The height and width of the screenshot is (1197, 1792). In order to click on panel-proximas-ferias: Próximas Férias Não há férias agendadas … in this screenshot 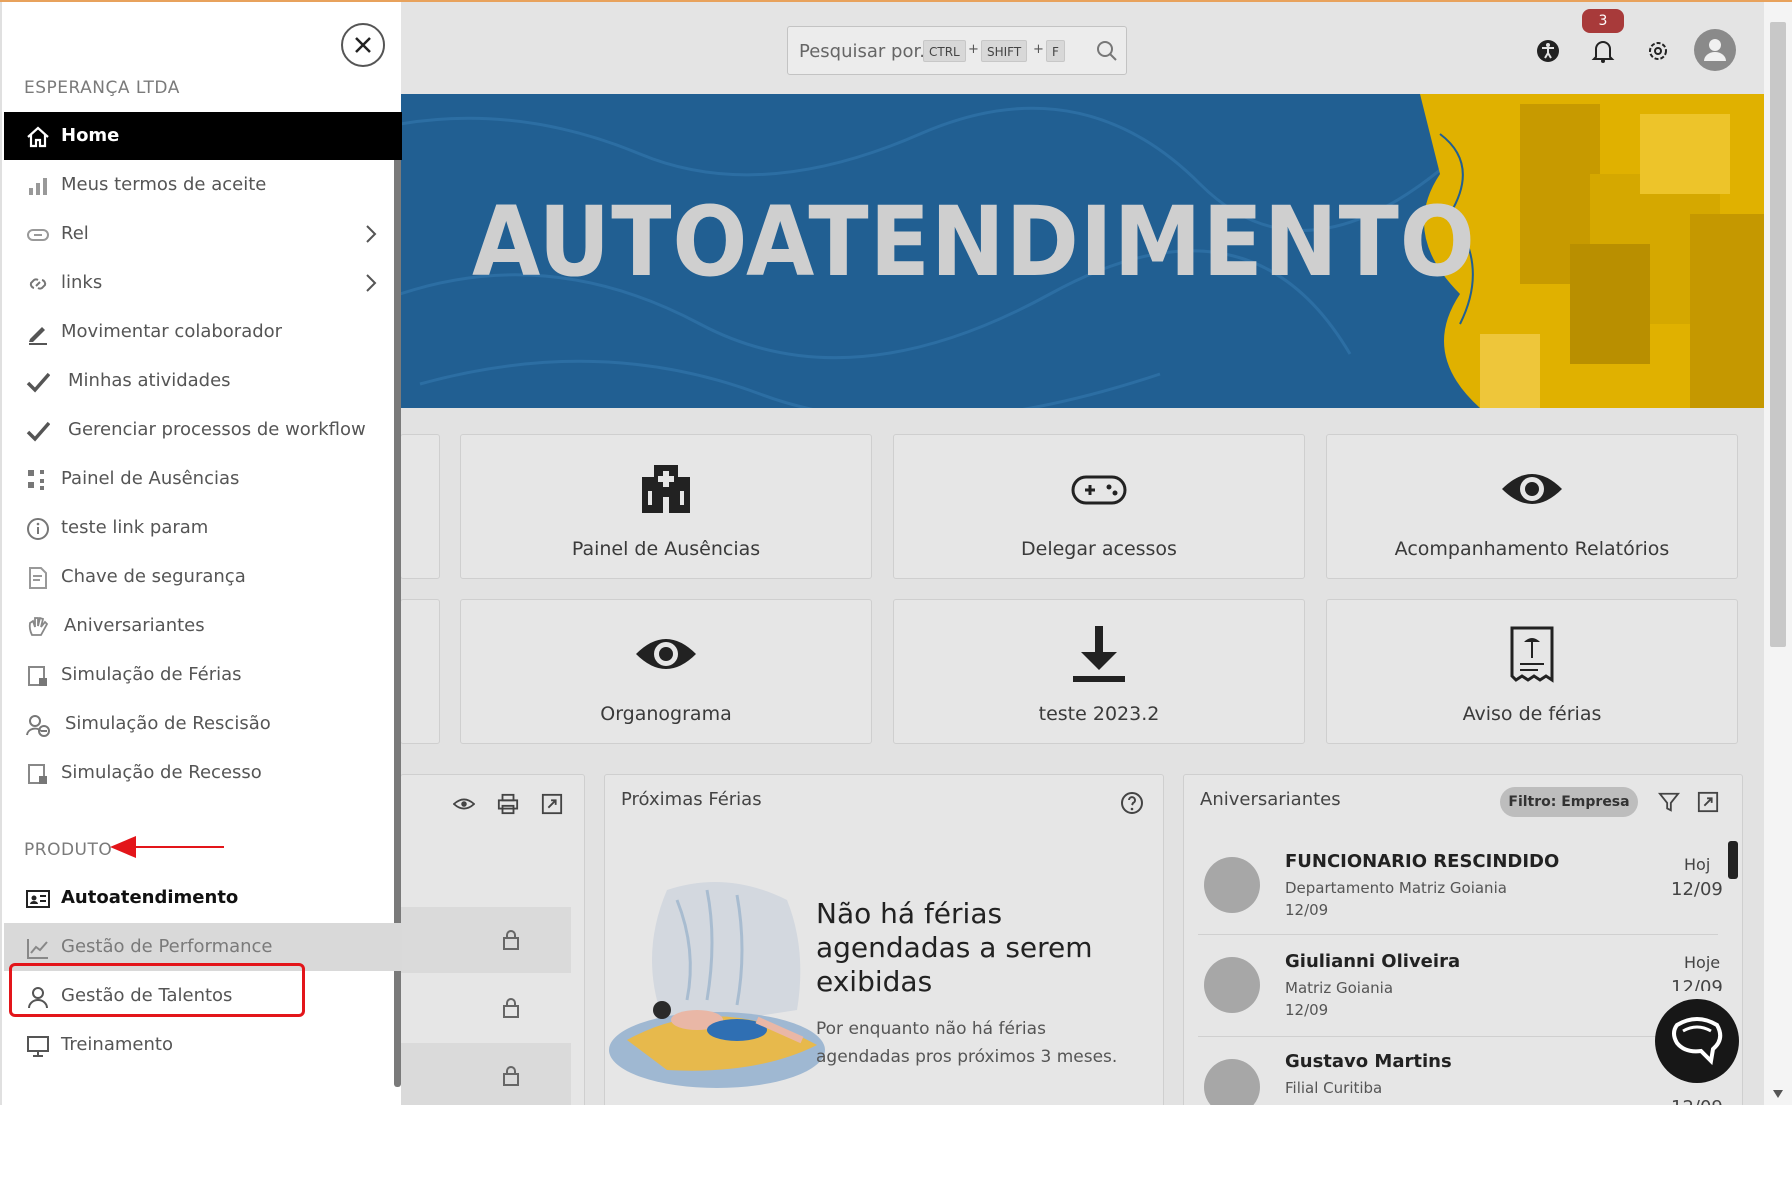, I will do `click(884, 939)`.